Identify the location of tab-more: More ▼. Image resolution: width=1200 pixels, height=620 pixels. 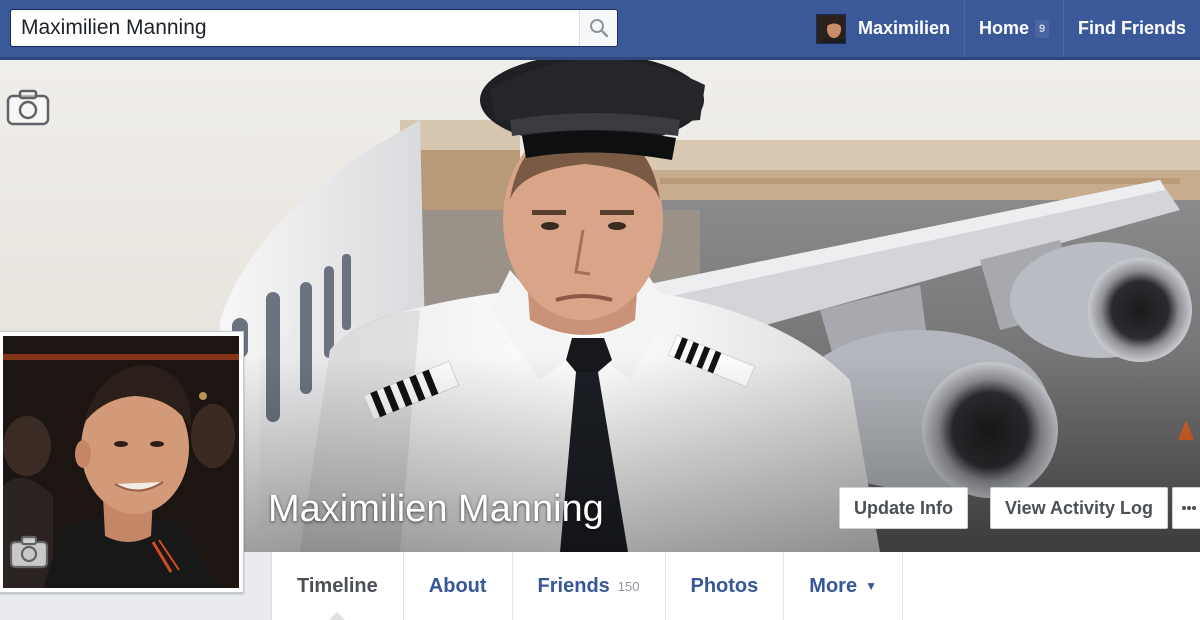
(843, 586).